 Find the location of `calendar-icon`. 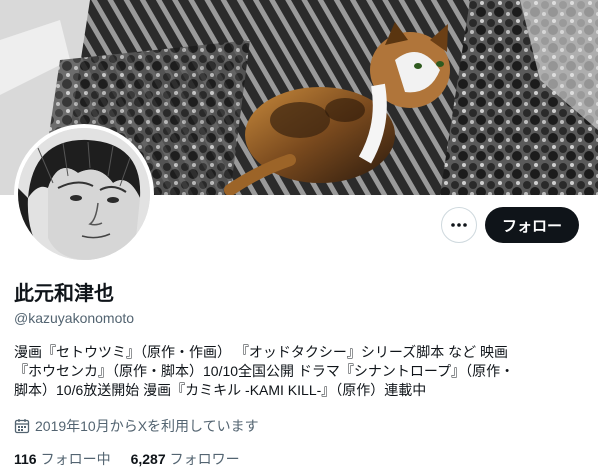

calendar-icon is located at coordinates (22, 426).